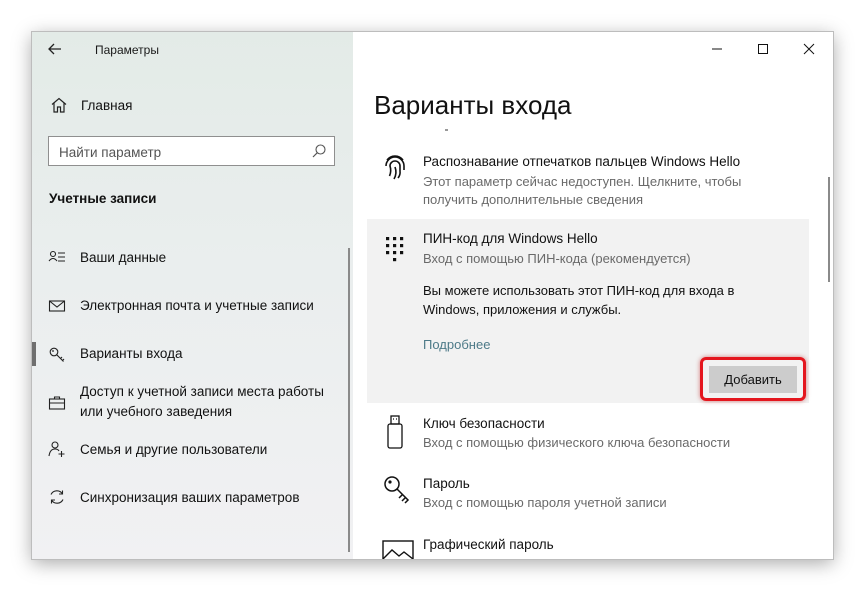  What do you see at coordinates (456, 344) in the screenshot?
I see `learn-more-link: Подробнее` at bounding box center [456, 344].